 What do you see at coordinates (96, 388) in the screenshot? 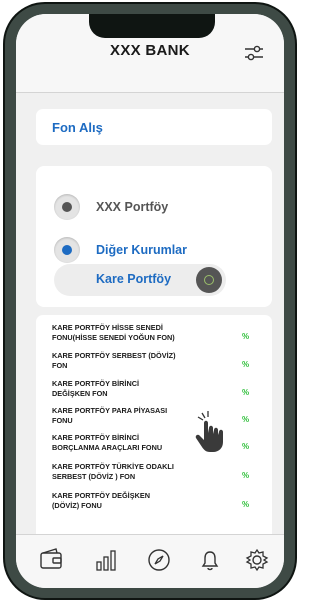
I see `fund-name: KARE PORTFÖY BİRİNCİ DEĞİŞKEN FON` at bounding box center [96, 388].